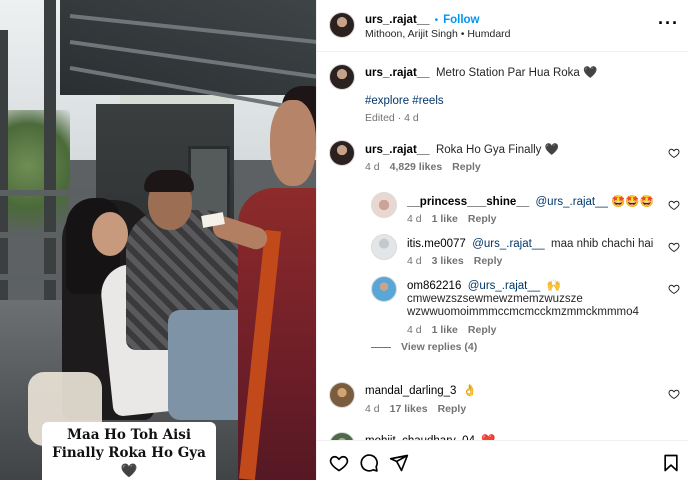 This screenshot has width=688, height=480. Describe the element at coordinates (293, 143) in the screenshot. I see `standing-woman-face` at that location.